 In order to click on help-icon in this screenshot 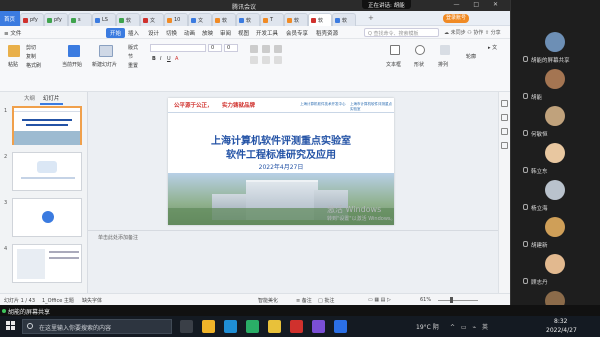, I will do `click(504, 145)`.